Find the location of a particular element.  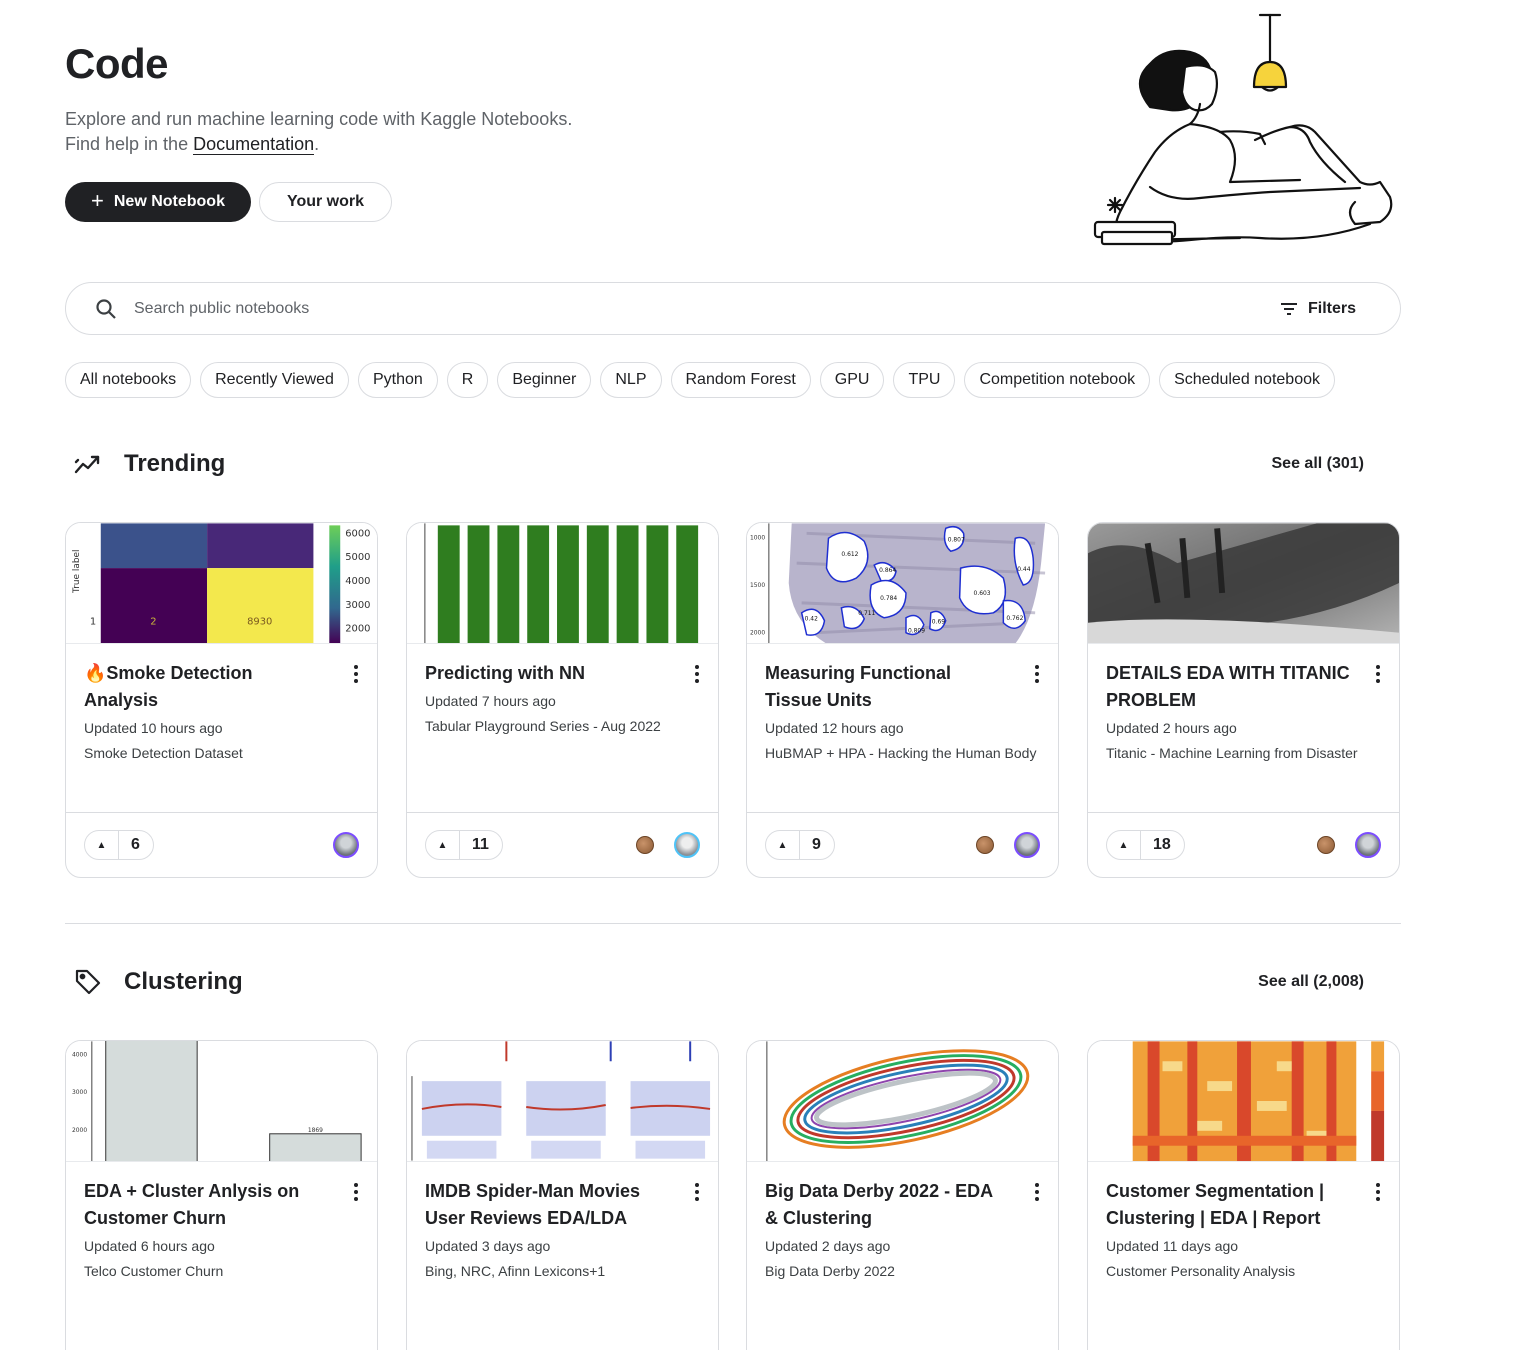

chip-r: R is located at coordinates (467, 380).